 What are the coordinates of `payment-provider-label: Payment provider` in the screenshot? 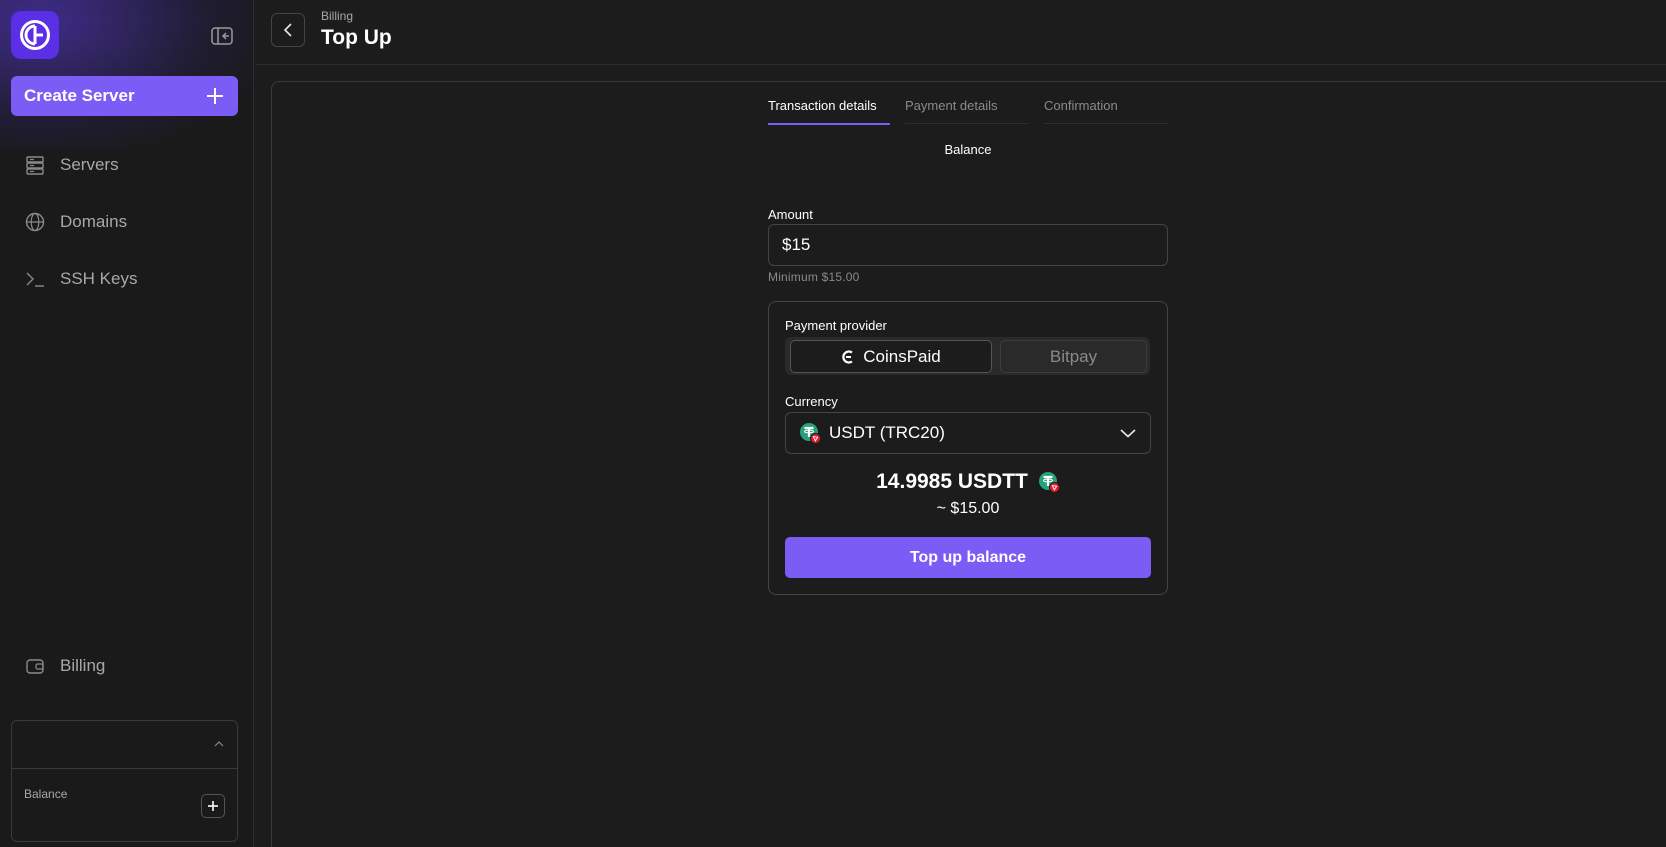 It's located at (836, 325).